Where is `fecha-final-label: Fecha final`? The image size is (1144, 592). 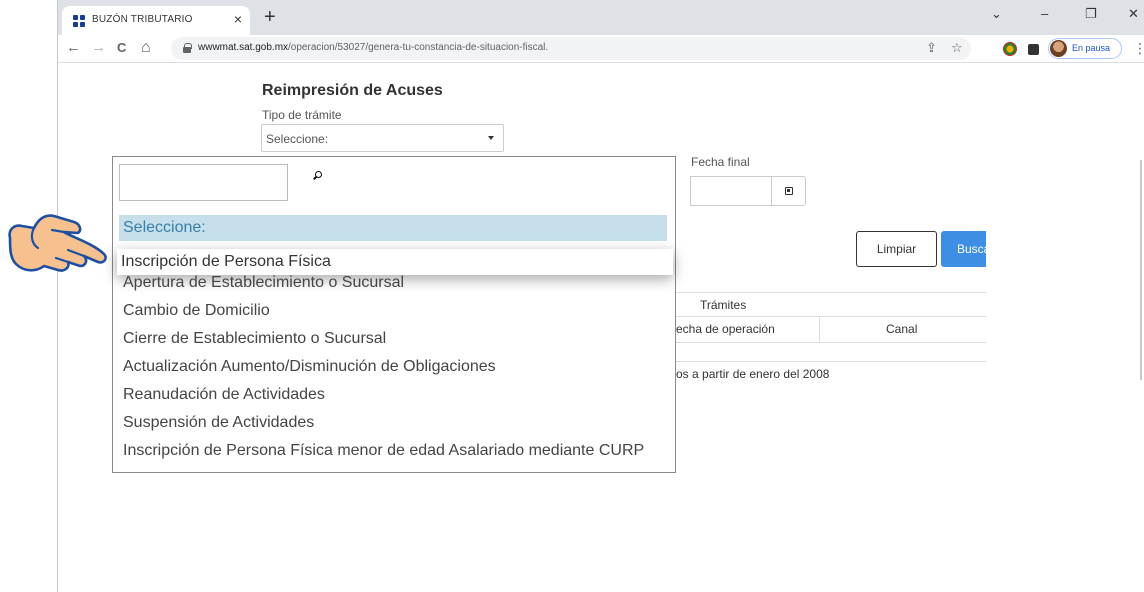
fecha-final-label: Fecha final is located at coordinates (720, 162).